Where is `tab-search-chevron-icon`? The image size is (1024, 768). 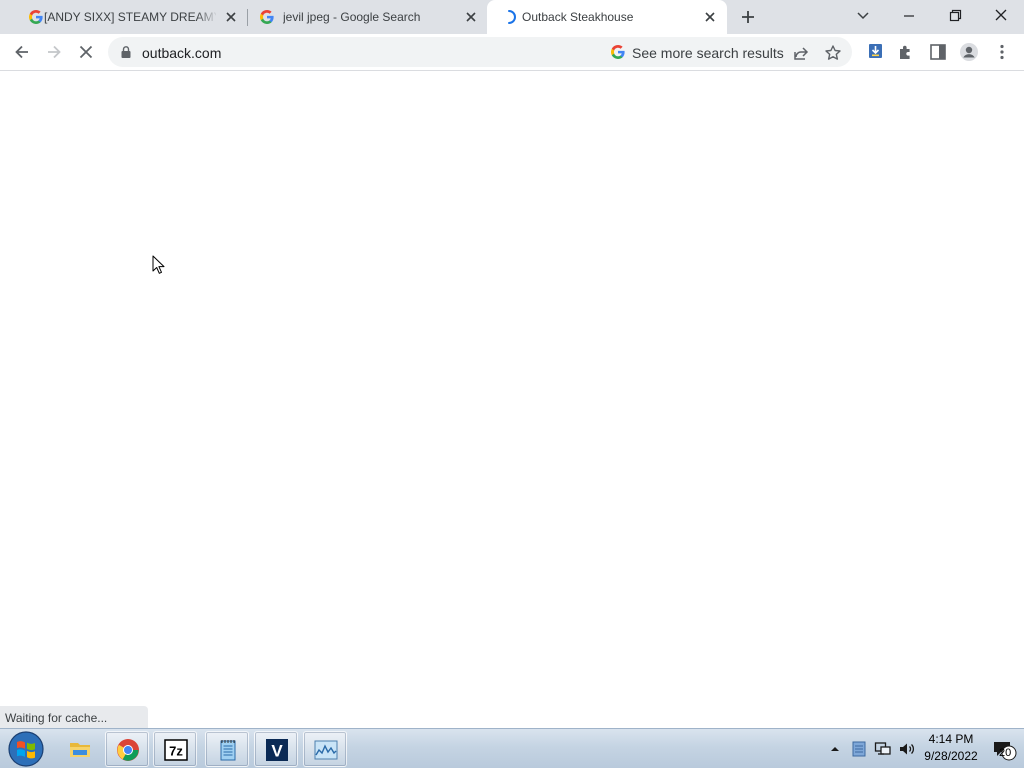
tab-search-chevron-icon is located at coordinates (863, 16).